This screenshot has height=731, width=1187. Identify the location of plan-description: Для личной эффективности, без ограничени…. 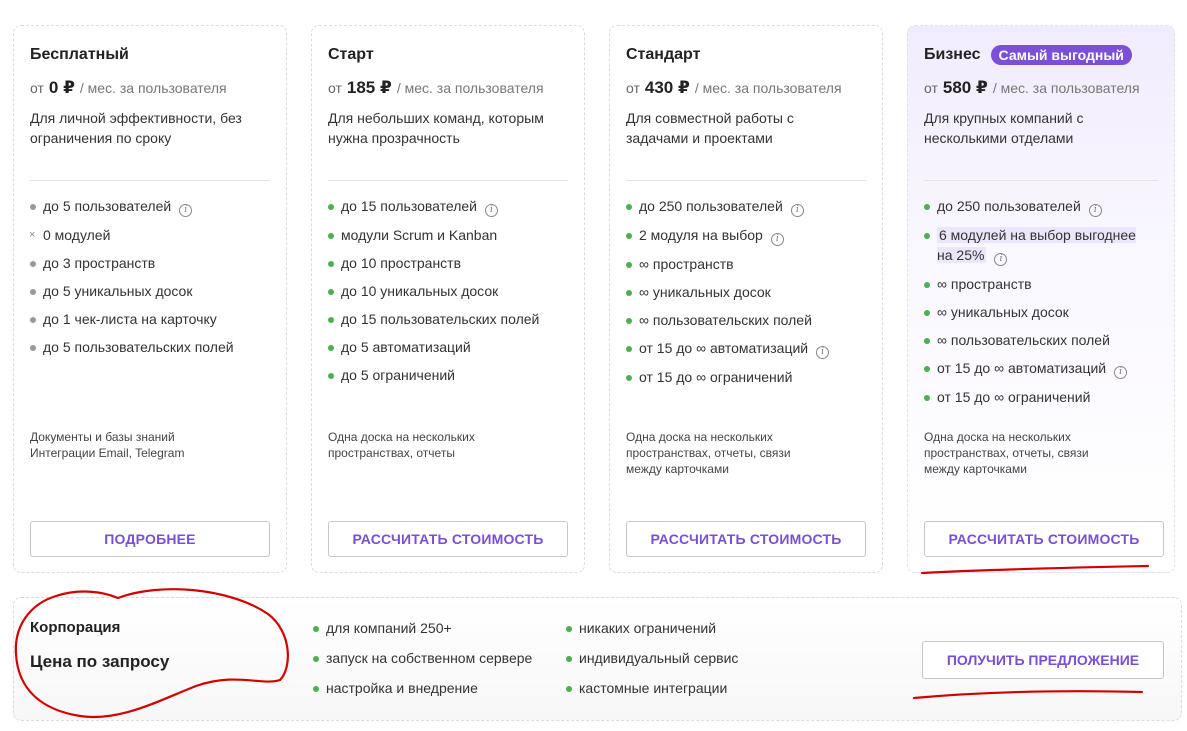
(136, 128).